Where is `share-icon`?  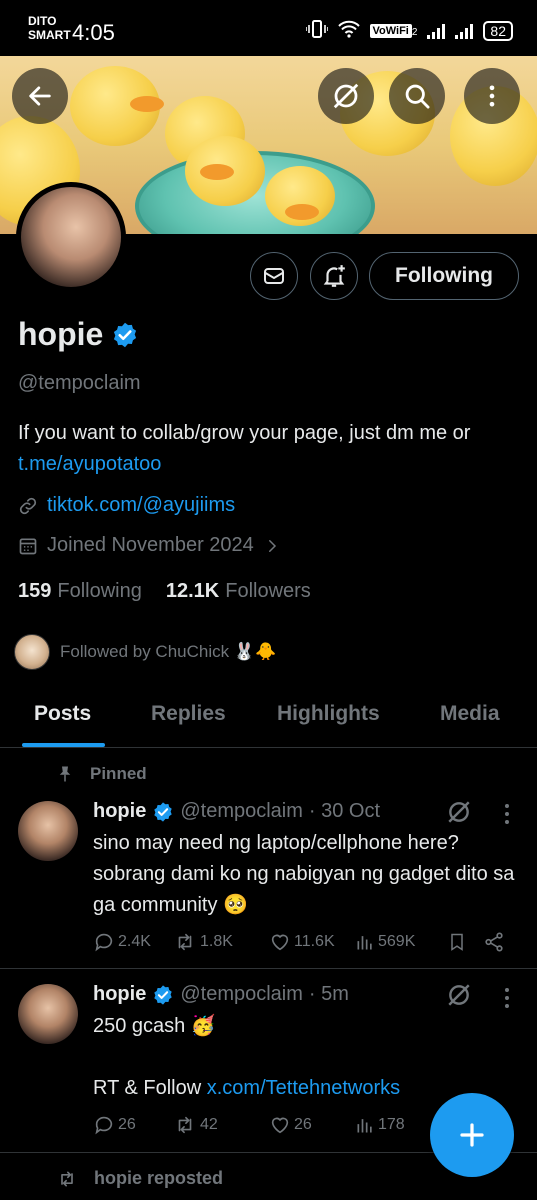 share-icon is located at coordinates (494, 942).